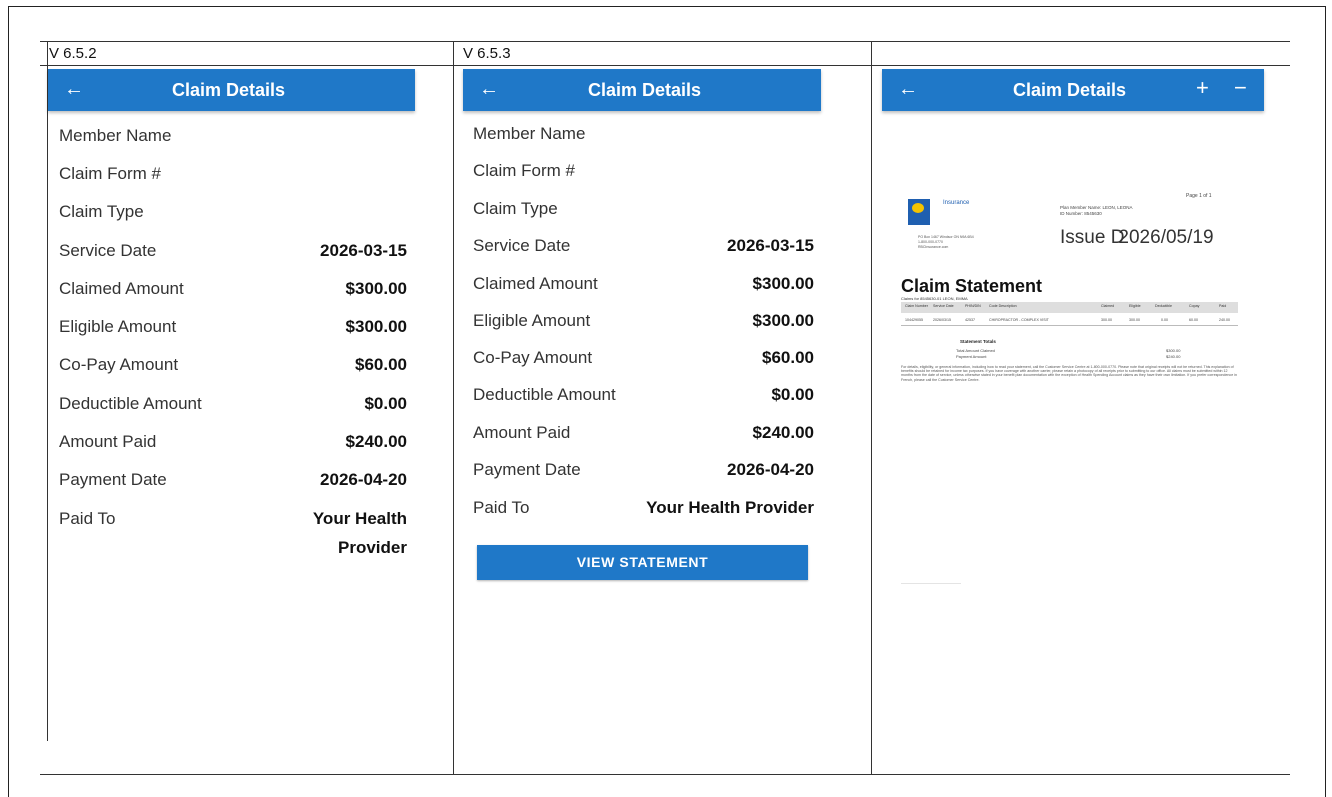  I want to click on field-row-claim-form-2: Claim Form #, so click(524, 170).